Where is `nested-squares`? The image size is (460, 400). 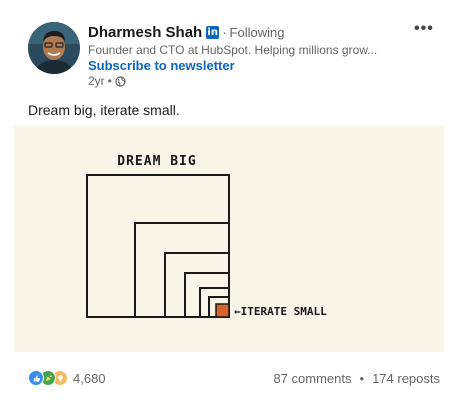
nested-squares is located at coordinates (158, 246).